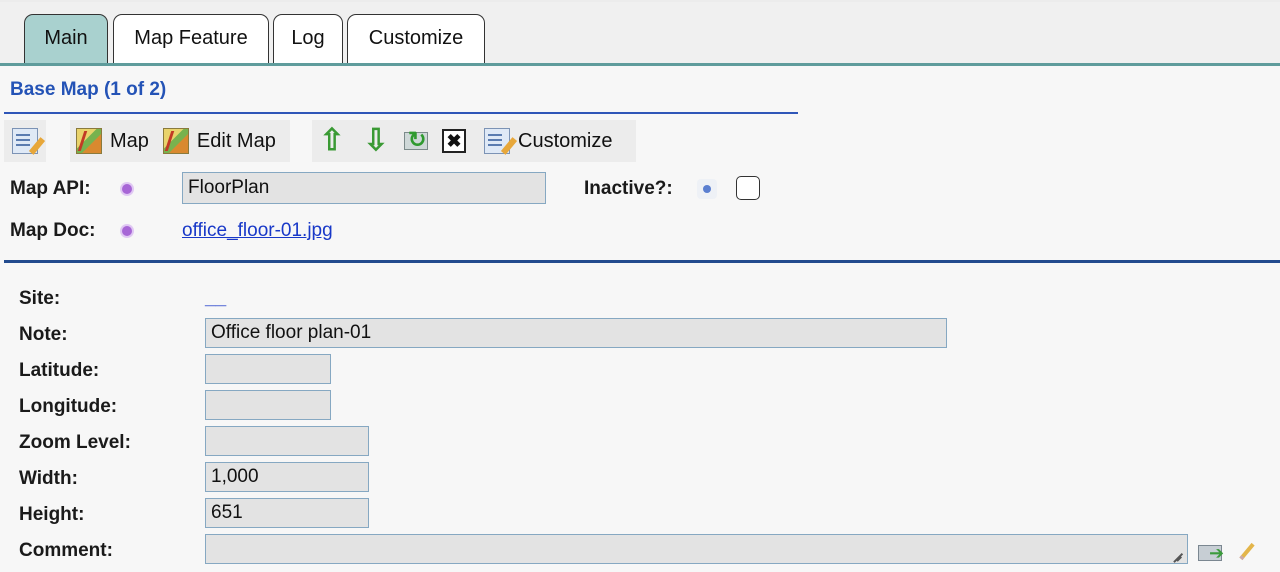 The height and width of the screenshot is (572, 1280). I want to click on tab-main: Main, so click(66, 39).